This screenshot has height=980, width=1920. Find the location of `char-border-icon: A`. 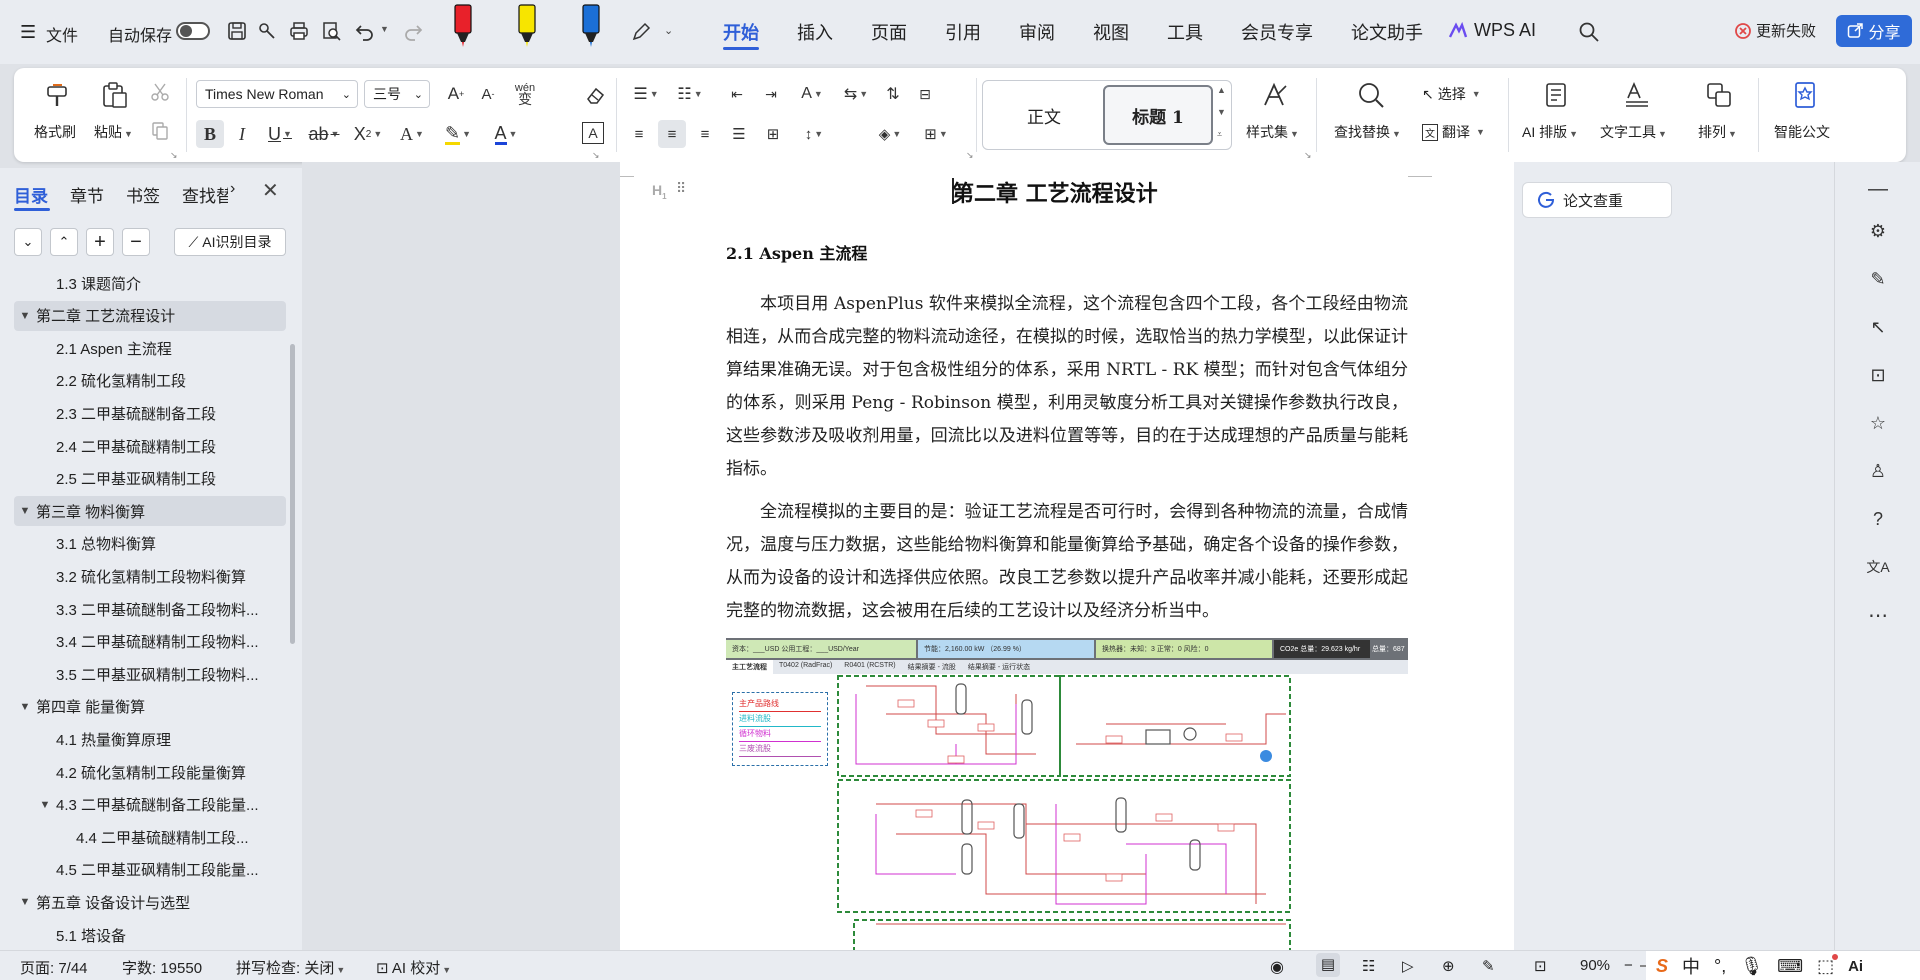

char-border-icon: A is located at coordinates (593, 133).